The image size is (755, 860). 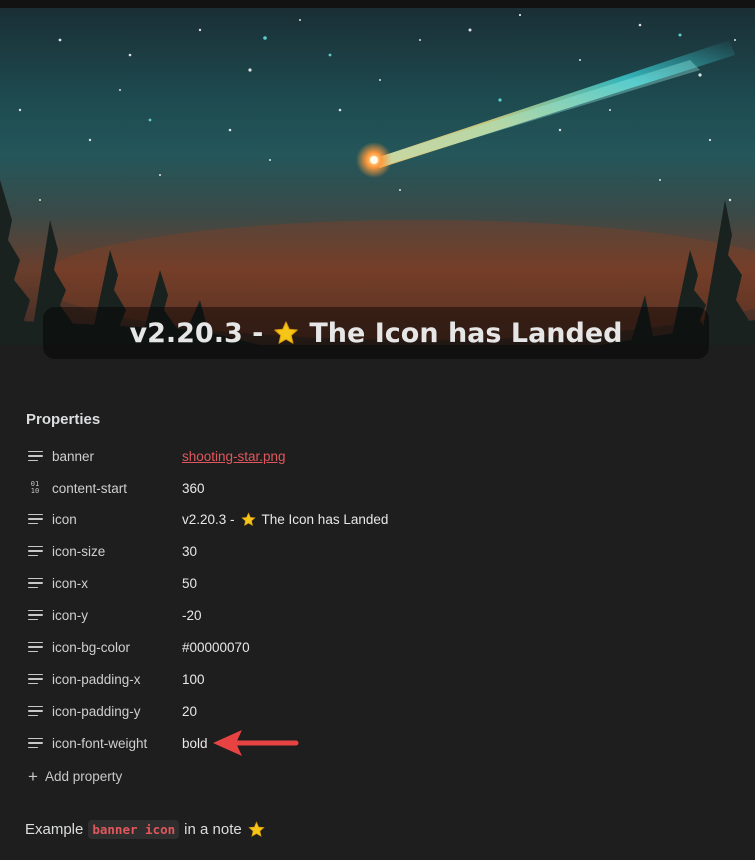 I want to click on property-row-icon-font-weight: icon-font-weight bold, so click(x=376, y=743).